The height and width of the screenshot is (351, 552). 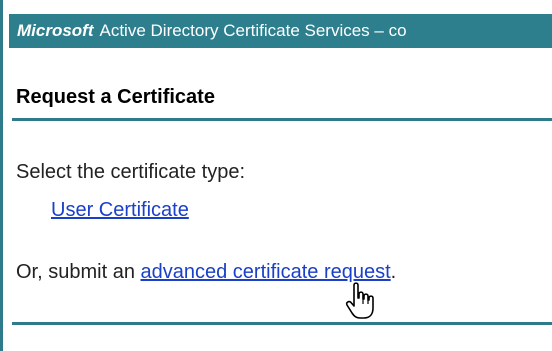 What do you see at coordinates (55, 30) in the screenshot?
I see `brand-name: Microsoft` at bounding box center [55, 30].